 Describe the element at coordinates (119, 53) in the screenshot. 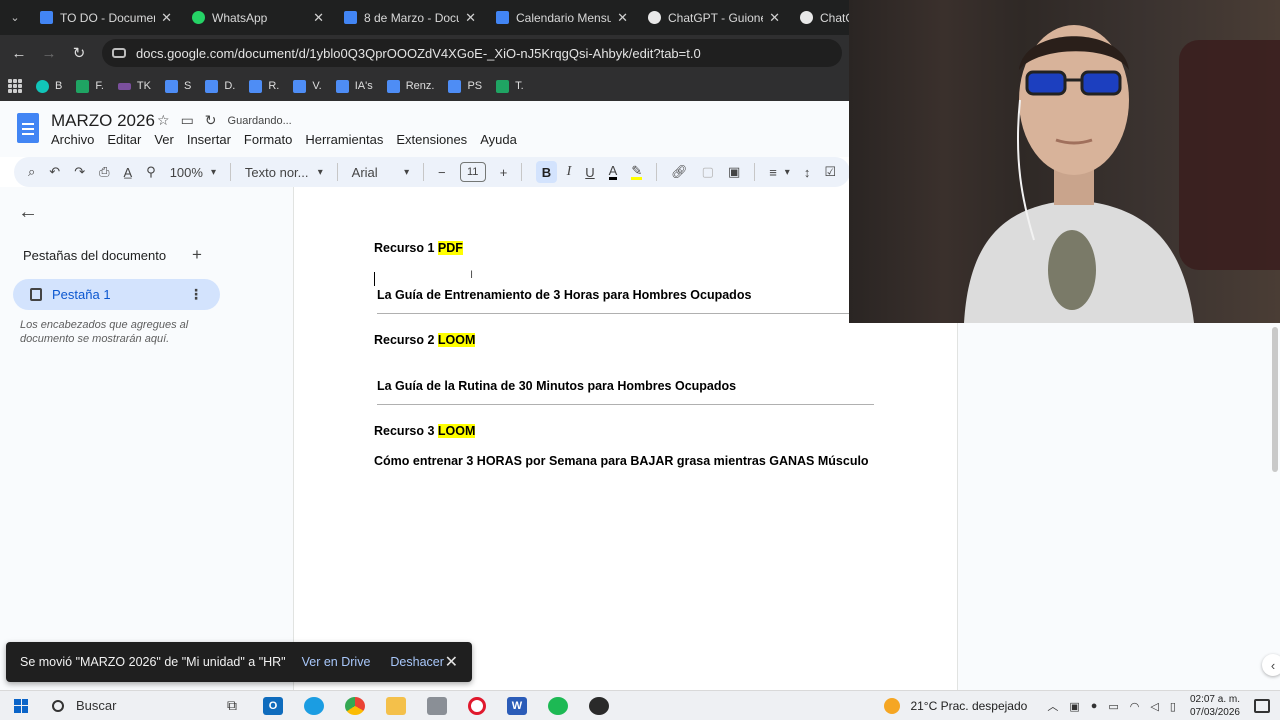

I see `site-settings-icon` at that location.